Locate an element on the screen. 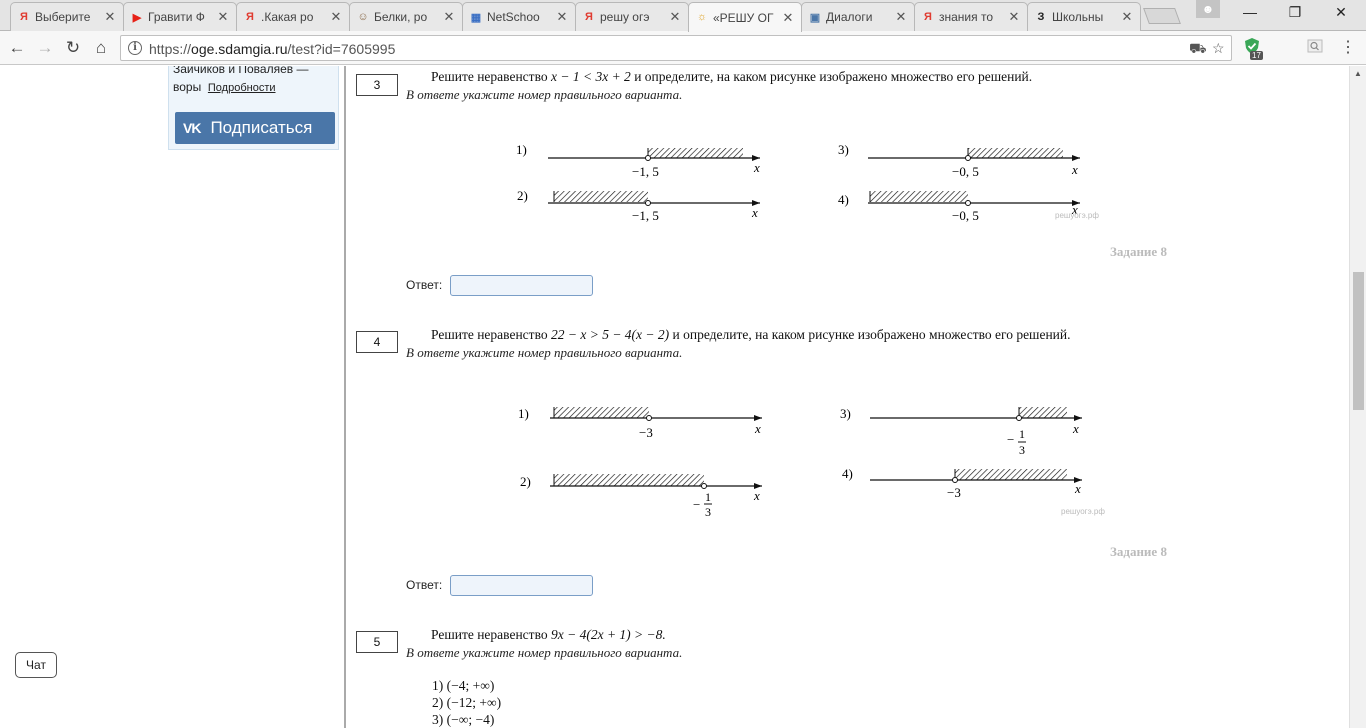 This screenshot has height=728, width=1366. scroll-up-icon: ▲ is located at coordinates (1358, 73).